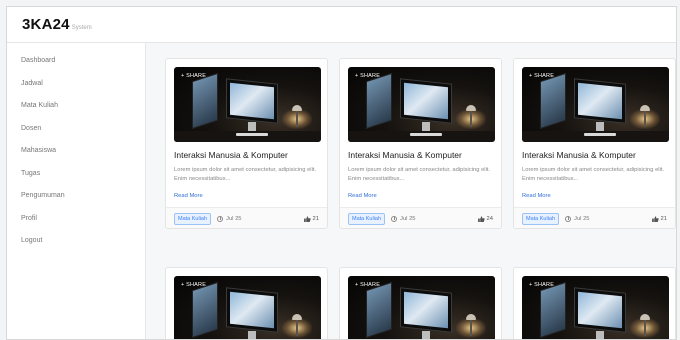 Image resolution: width=680 pixels, height=340 pixels. What do you see at coordinates (76, 67) in the screenshot?
I see `sidebar-item-dashboard: Dashboard` at bounding box center [76, 67].